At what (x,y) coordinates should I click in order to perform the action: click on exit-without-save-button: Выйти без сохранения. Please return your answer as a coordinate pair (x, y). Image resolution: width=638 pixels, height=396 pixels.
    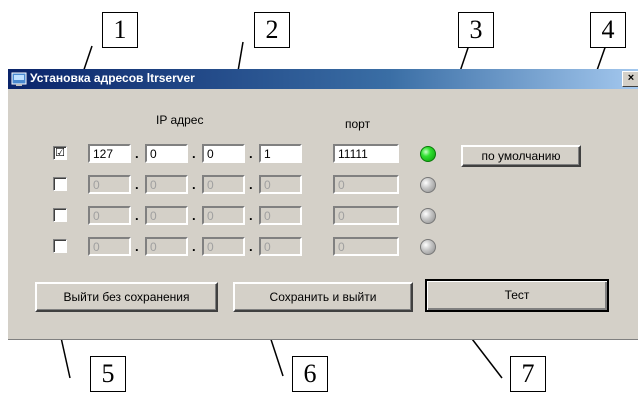
    Looking at the image, I should click on (126, 297).